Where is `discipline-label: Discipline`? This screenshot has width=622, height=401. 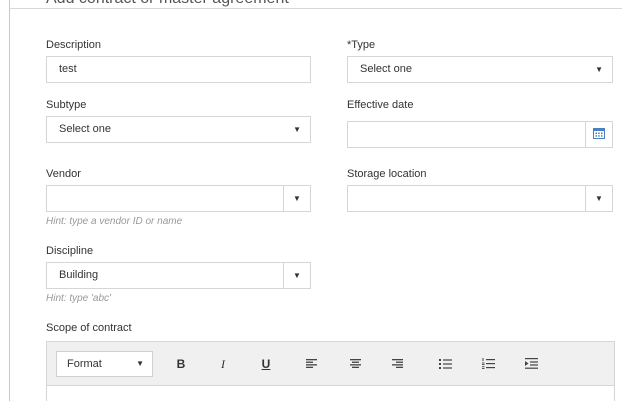
discipline-label: Discipline is located at coordinates (70, 251).